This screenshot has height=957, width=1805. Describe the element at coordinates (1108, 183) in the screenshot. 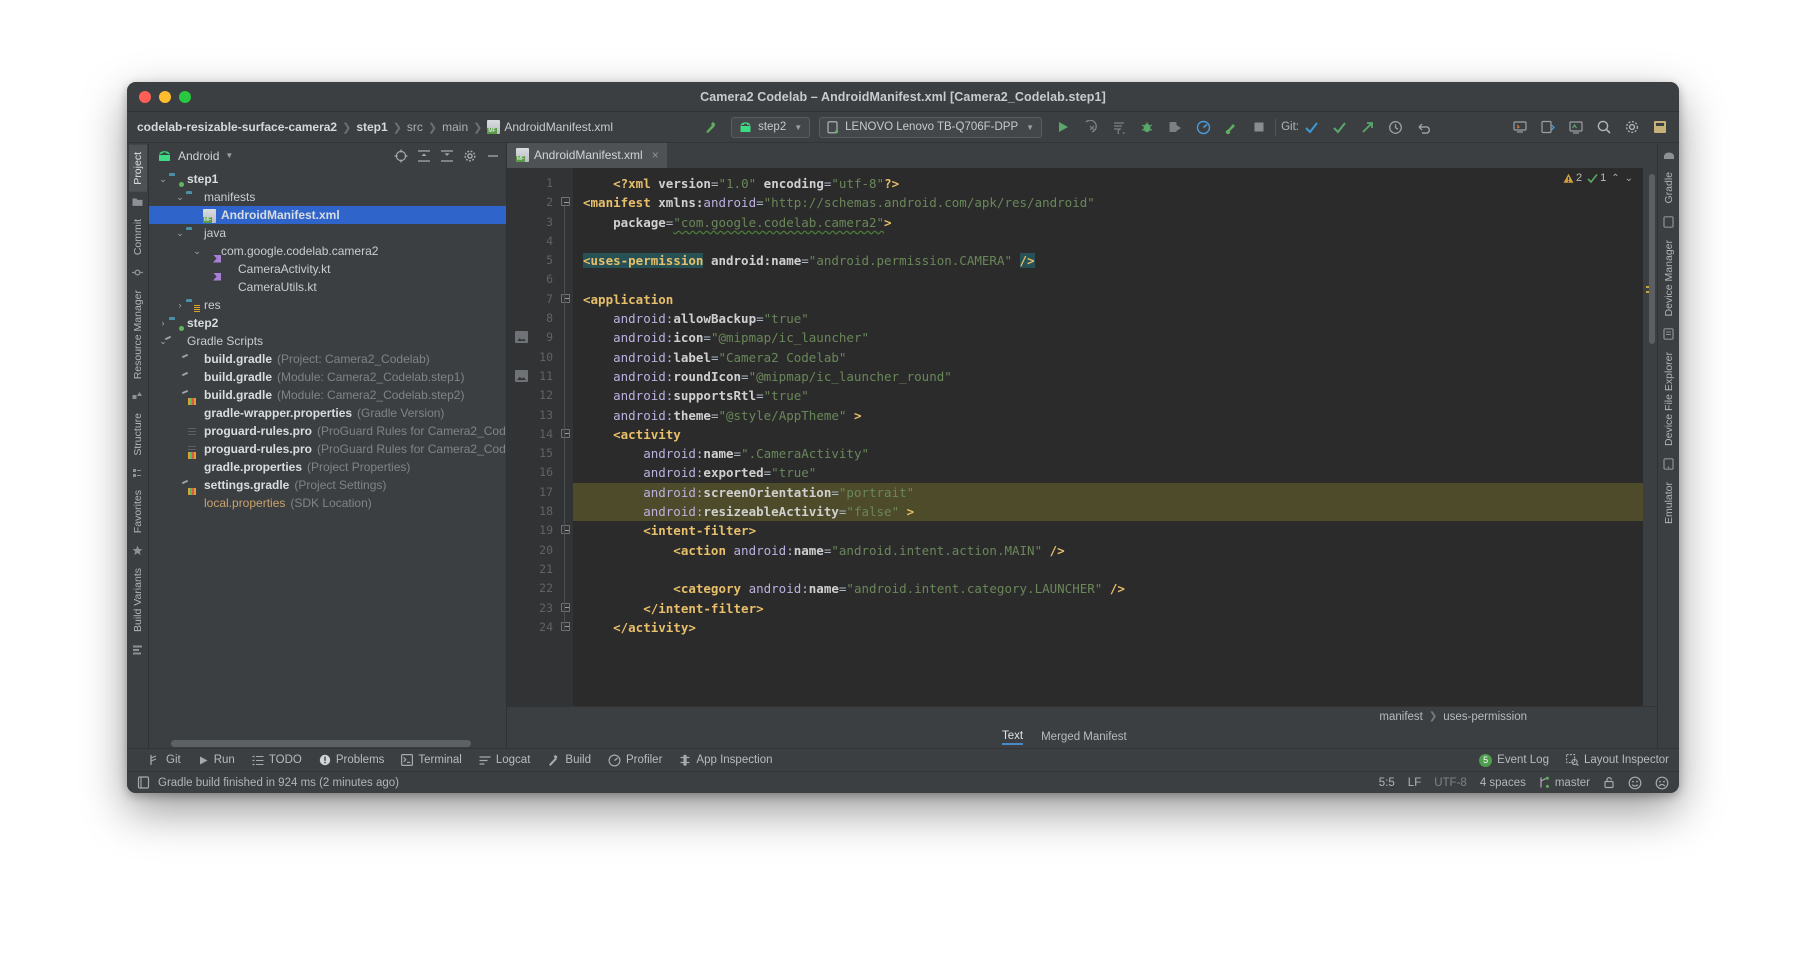

I see `code-line: <?xml version="1.0" encoding="utf-8"?>` at that location.